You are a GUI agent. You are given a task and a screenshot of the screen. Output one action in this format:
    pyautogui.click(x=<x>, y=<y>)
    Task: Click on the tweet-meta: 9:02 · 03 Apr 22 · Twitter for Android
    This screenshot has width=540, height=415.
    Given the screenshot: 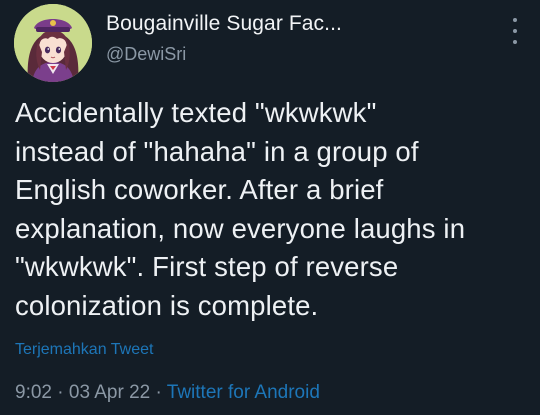 What is the action you would take?
    pyautogui.click(x=167, y=393)
    